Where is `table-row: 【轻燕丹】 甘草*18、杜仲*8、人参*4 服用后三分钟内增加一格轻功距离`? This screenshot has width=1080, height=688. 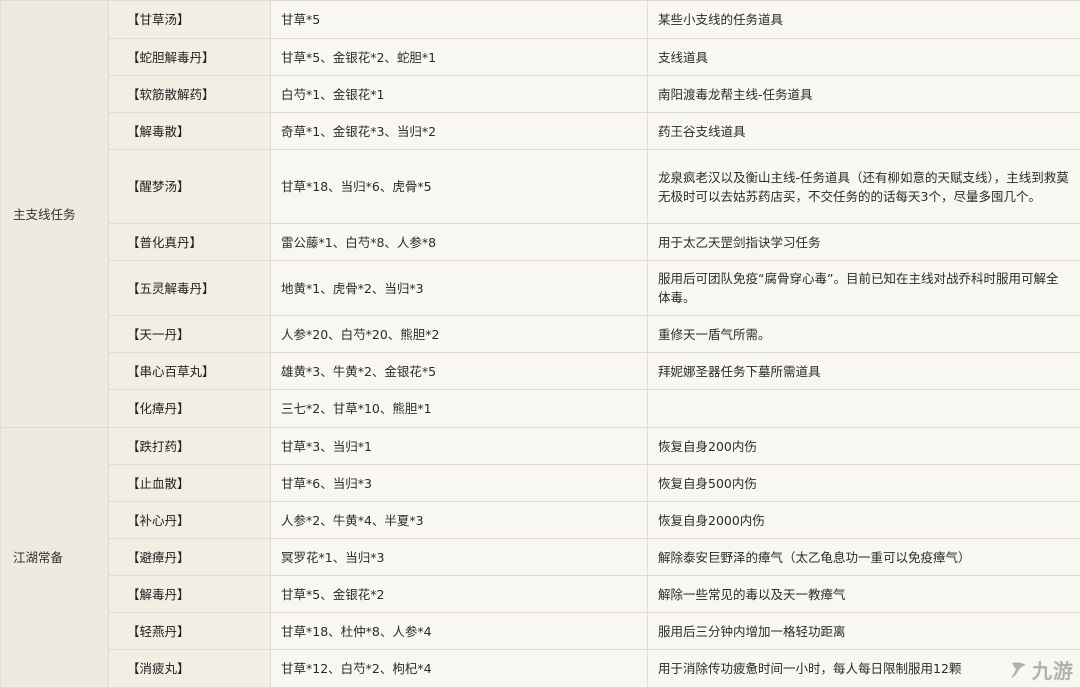
table-row: 【轻燕丹】 甘草*18、杜仲*8、人参*4 服用后三分钟内增加一格轻功距离 is located at coordinates (540, 631).